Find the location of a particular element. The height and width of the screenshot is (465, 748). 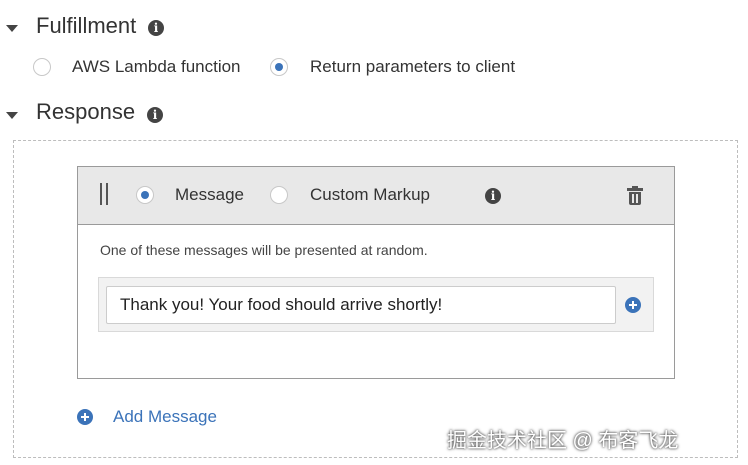

trash-icon is located at coordinates (635, 195).